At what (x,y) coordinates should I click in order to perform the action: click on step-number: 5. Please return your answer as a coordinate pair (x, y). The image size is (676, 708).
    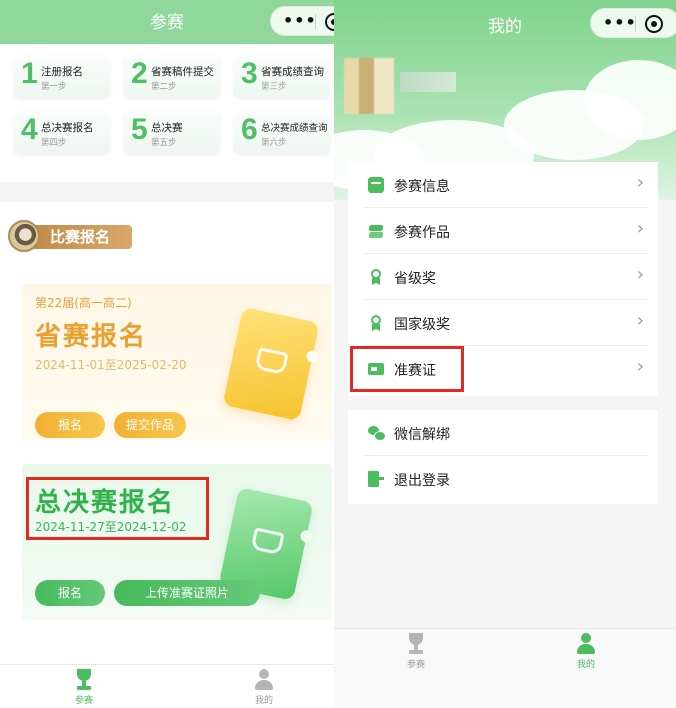
    Looking at the image, I should click on (139, 129).